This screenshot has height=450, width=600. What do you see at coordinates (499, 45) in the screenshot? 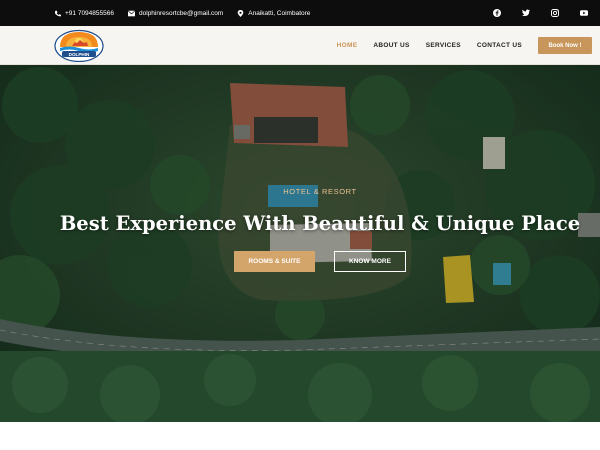
I see `nav-contact-us: CONTACT US` at bounding box center [499, 45].